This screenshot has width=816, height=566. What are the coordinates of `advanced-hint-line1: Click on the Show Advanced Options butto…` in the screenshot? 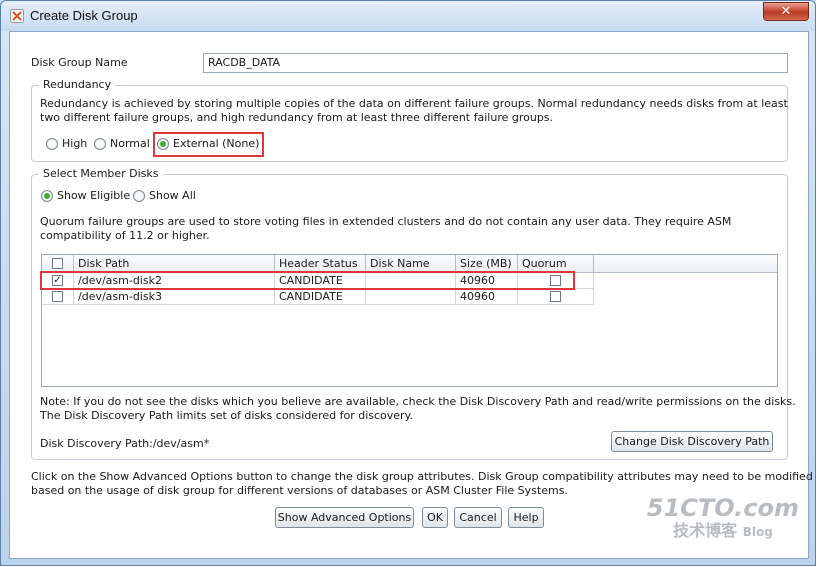 It's located at (422, 476).